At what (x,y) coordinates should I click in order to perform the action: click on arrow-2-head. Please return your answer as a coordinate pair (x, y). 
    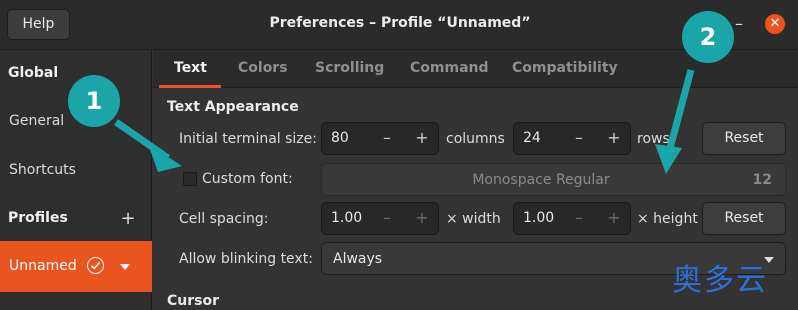
    Looking at the image, I should click on (668, 159).